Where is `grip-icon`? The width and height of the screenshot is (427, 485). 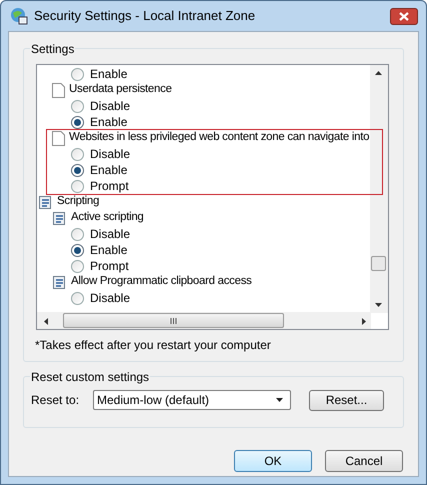
grip-icon is located at coordinates (173, 321).